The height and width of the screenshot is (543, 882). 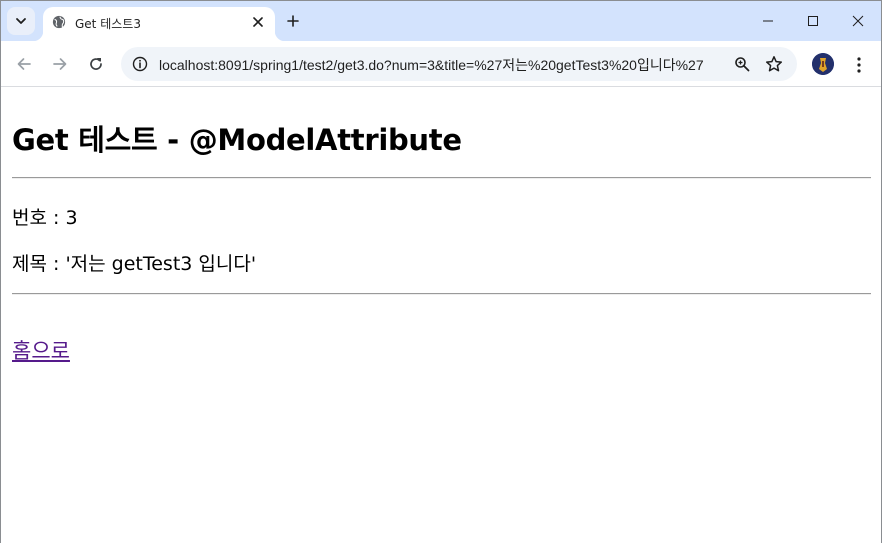 I want to click on site-info-button, so click(x=140, y=64).